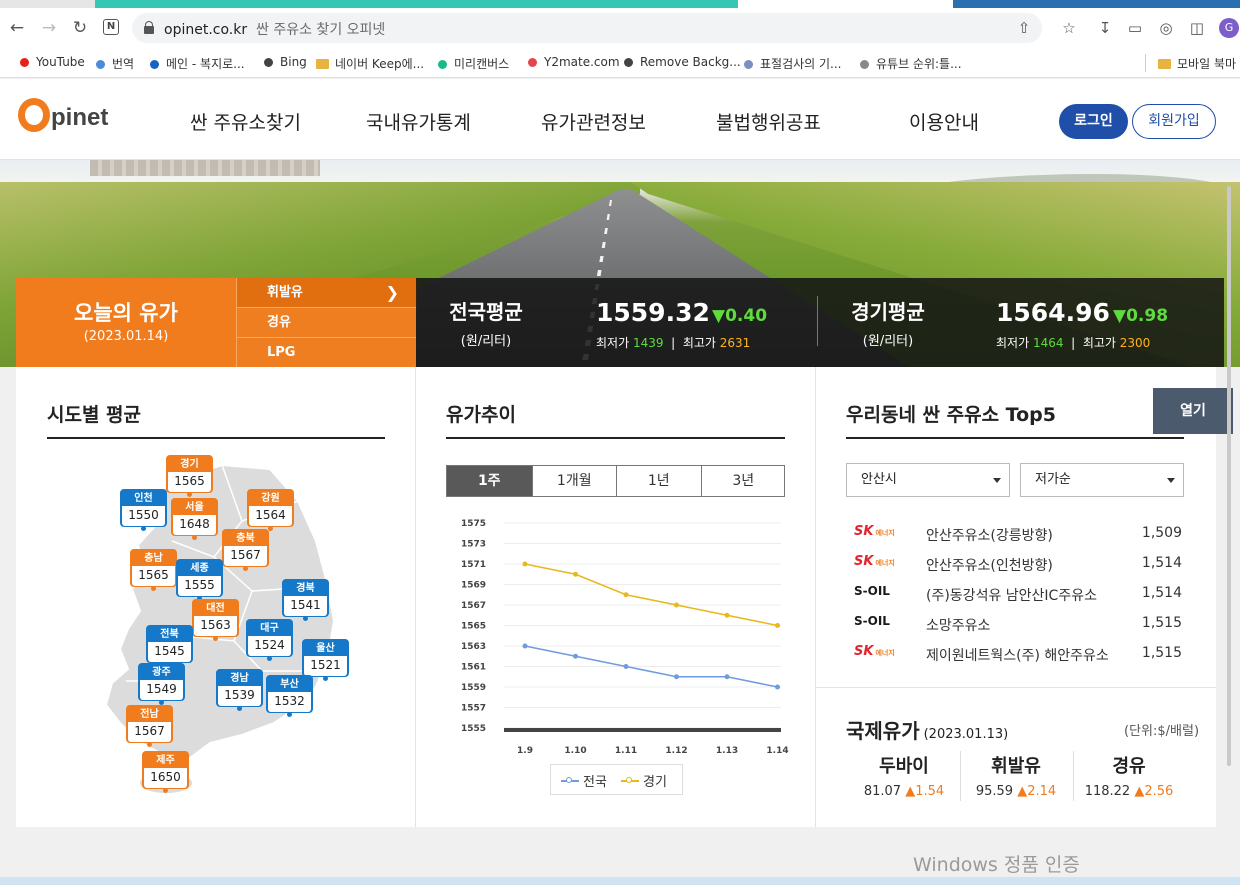  Describe the element at coordinates (325, 660) in the screenshot. I see `region-badge: 울산 1521` at that location.